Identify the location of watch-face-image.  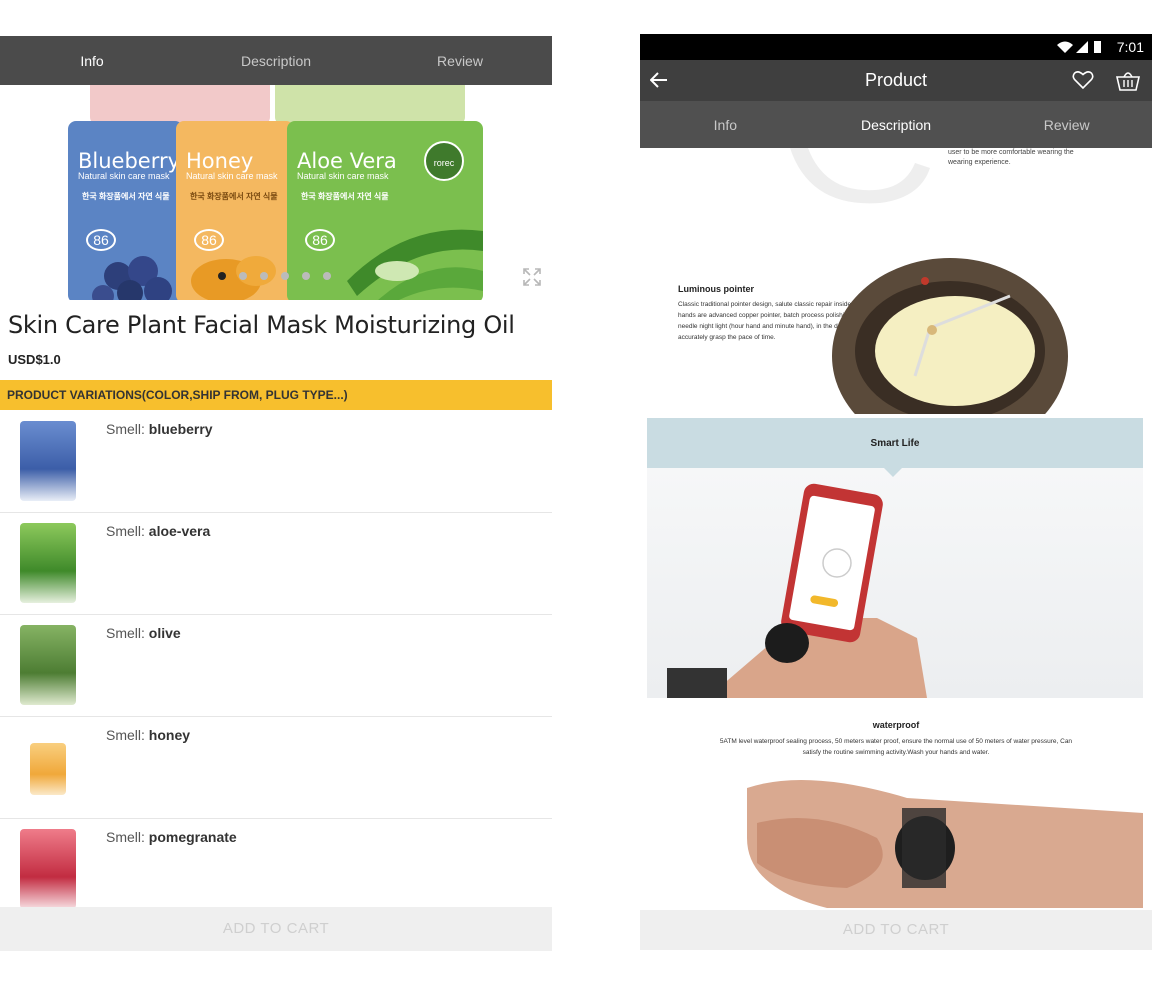
(950, 336).